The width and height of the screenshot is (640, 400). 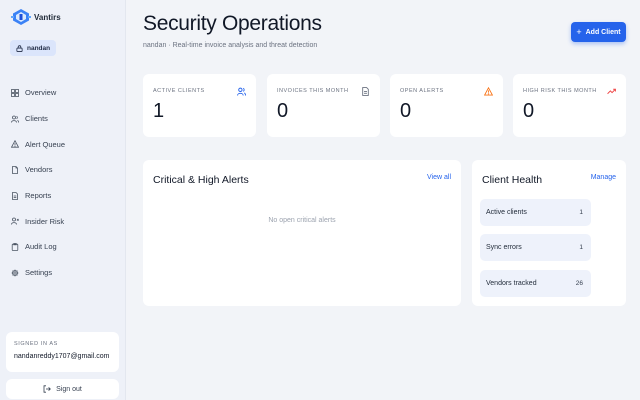 I want to click on health-row-value: 26, so click(x=579, y=283).